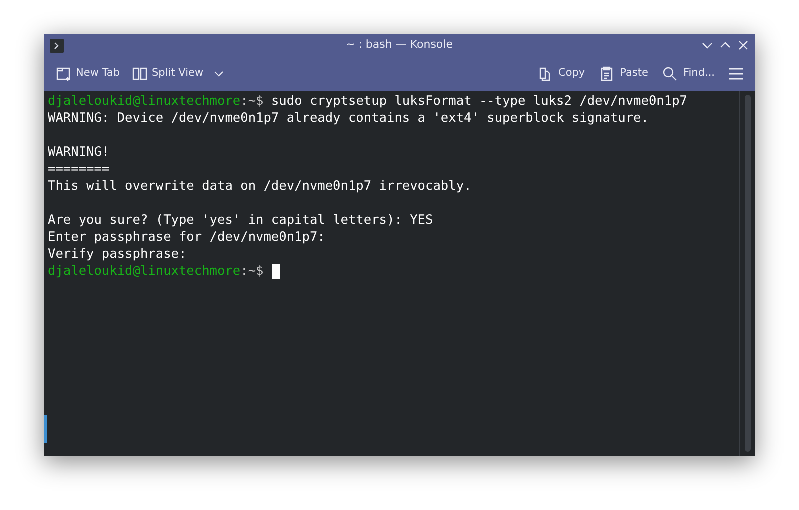 This screenshot has height=510, width=799. What do you see at coordinates (118, 254) in the screenshot?
I see `output-line: Verify passphrase:` at bounding box center [118, 254].